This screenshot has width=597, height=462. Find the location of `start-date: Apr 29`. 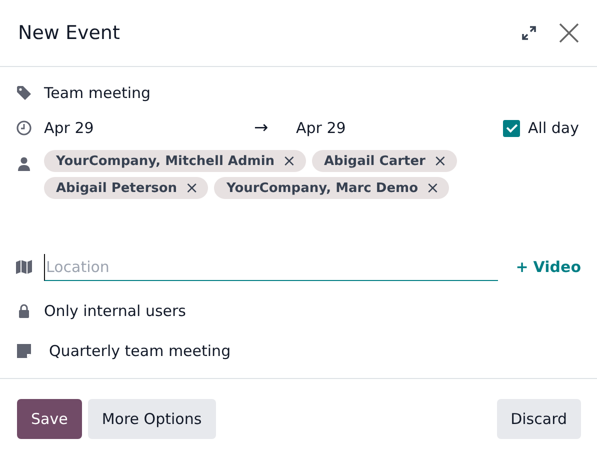

start-date: Apr 29 is located at coordinates (149, 128).